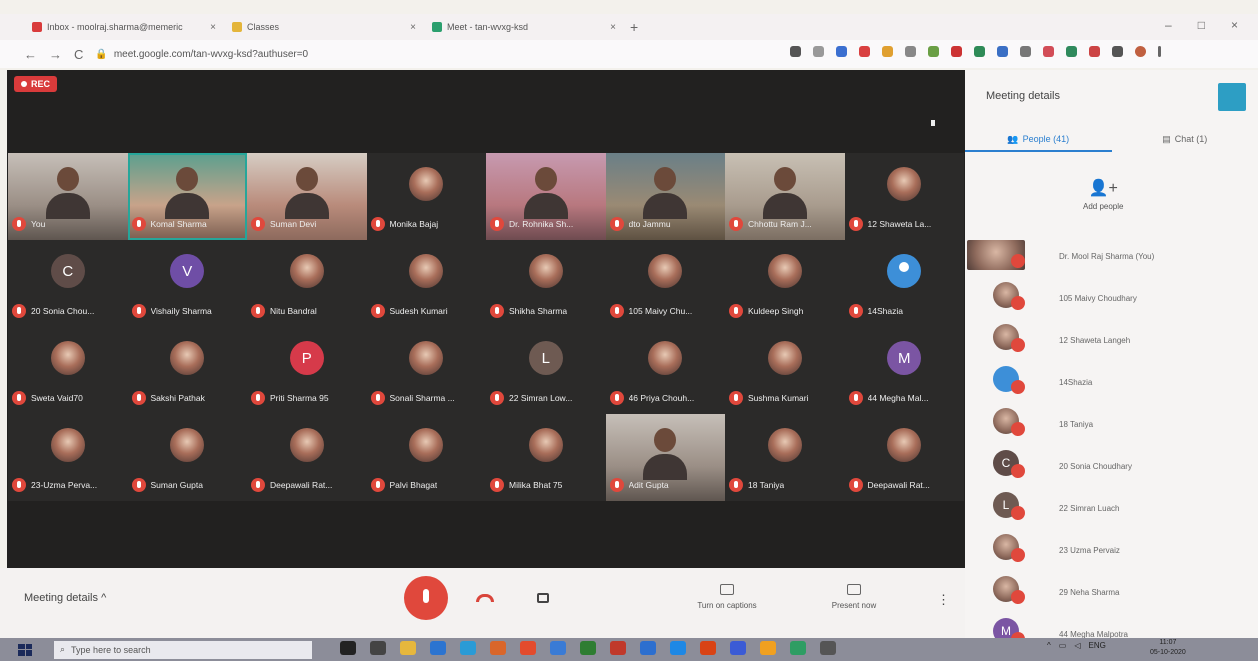 The height and width of the screenshot is (661, 1258). Describe the element at coordinates (307, 196) in the screenshot. I see `participant-tile: Suman Devi` at that location.